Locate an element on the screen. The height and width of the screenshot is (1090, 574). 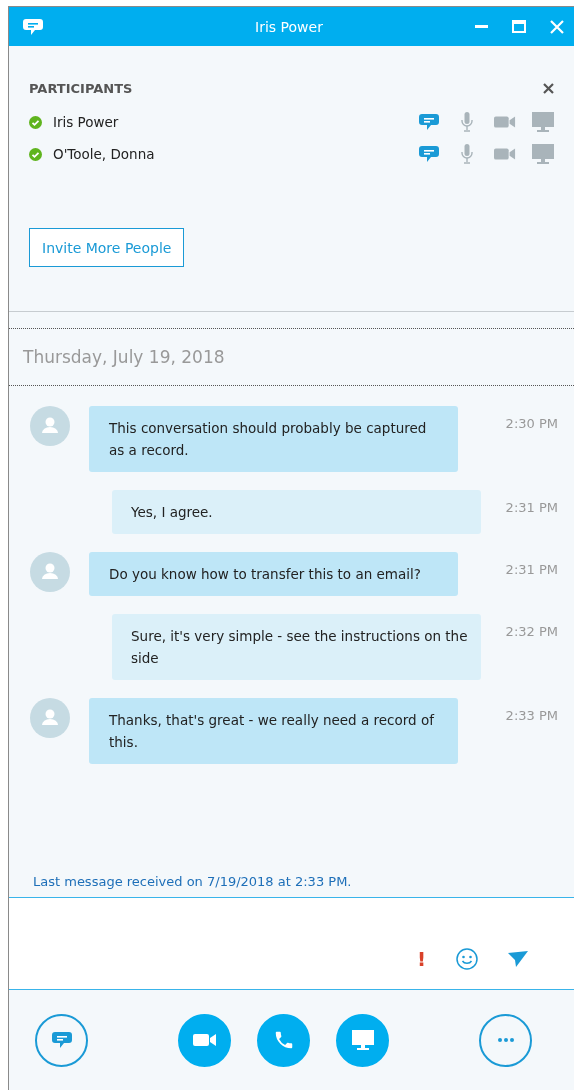
message-input-field: ! is located at coordinates (291, 944).